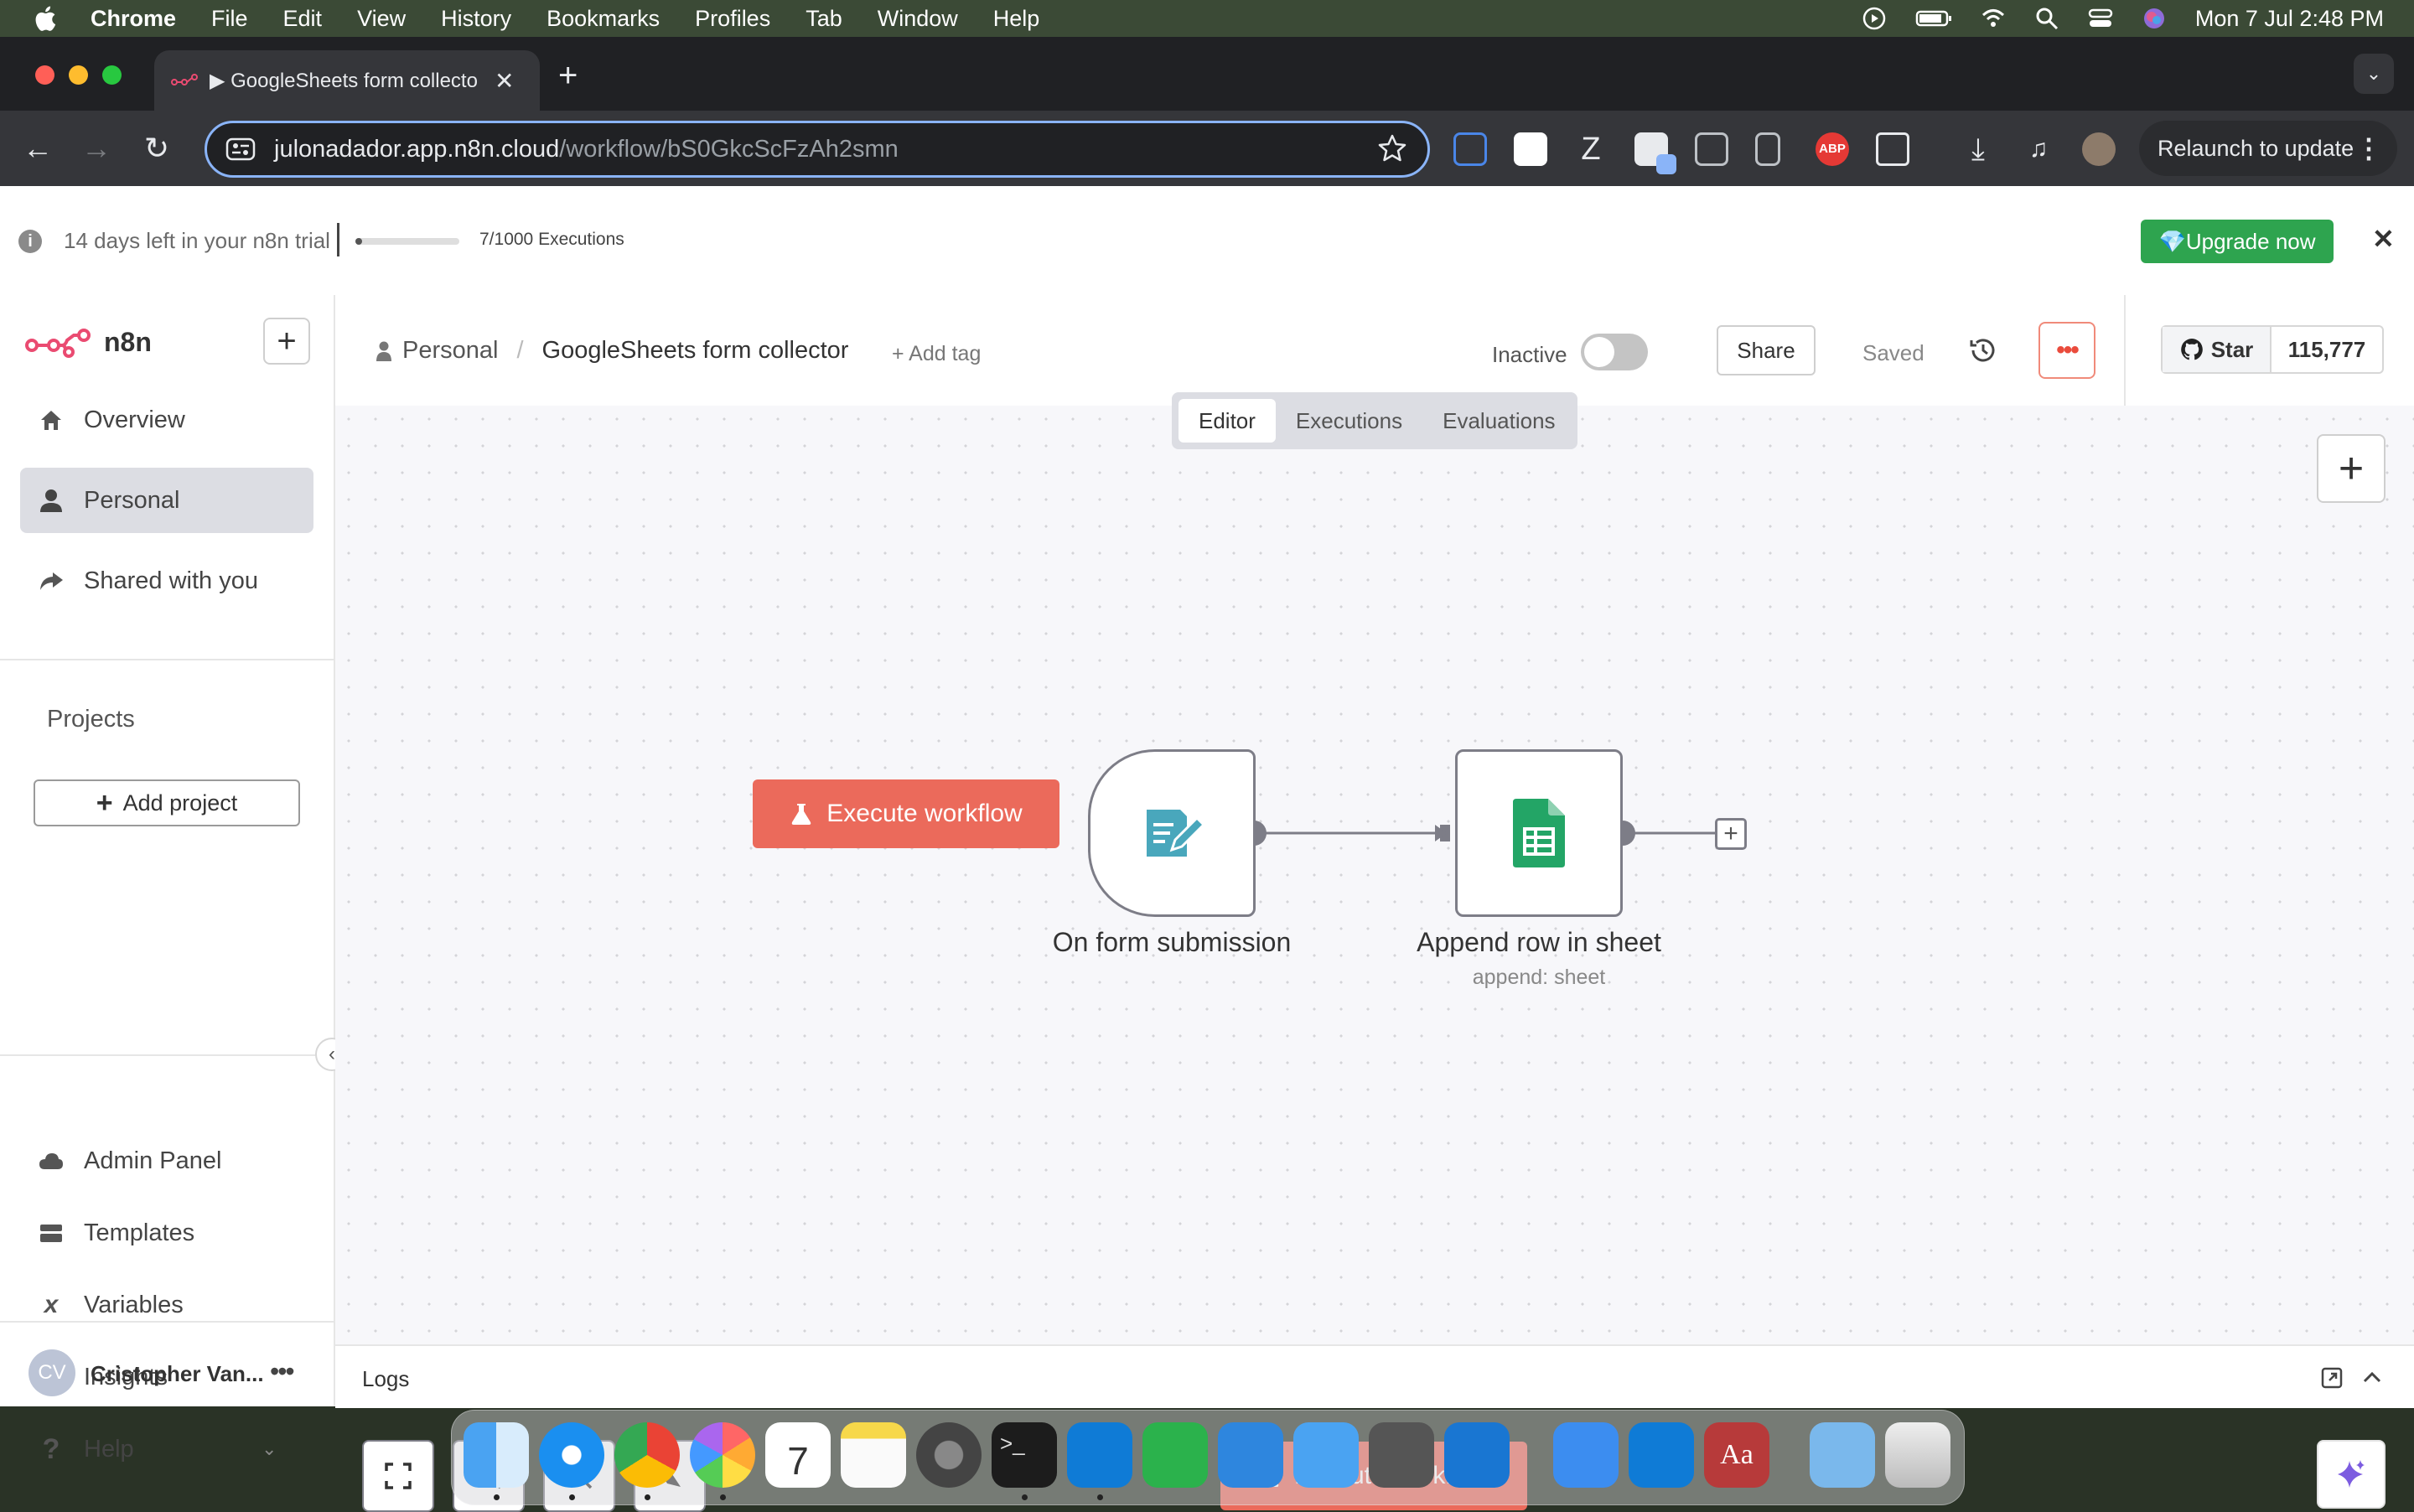 This screenshot has width=2414, height=1512. I want to click on menu-app-name: Chrome, so click(133, 19).